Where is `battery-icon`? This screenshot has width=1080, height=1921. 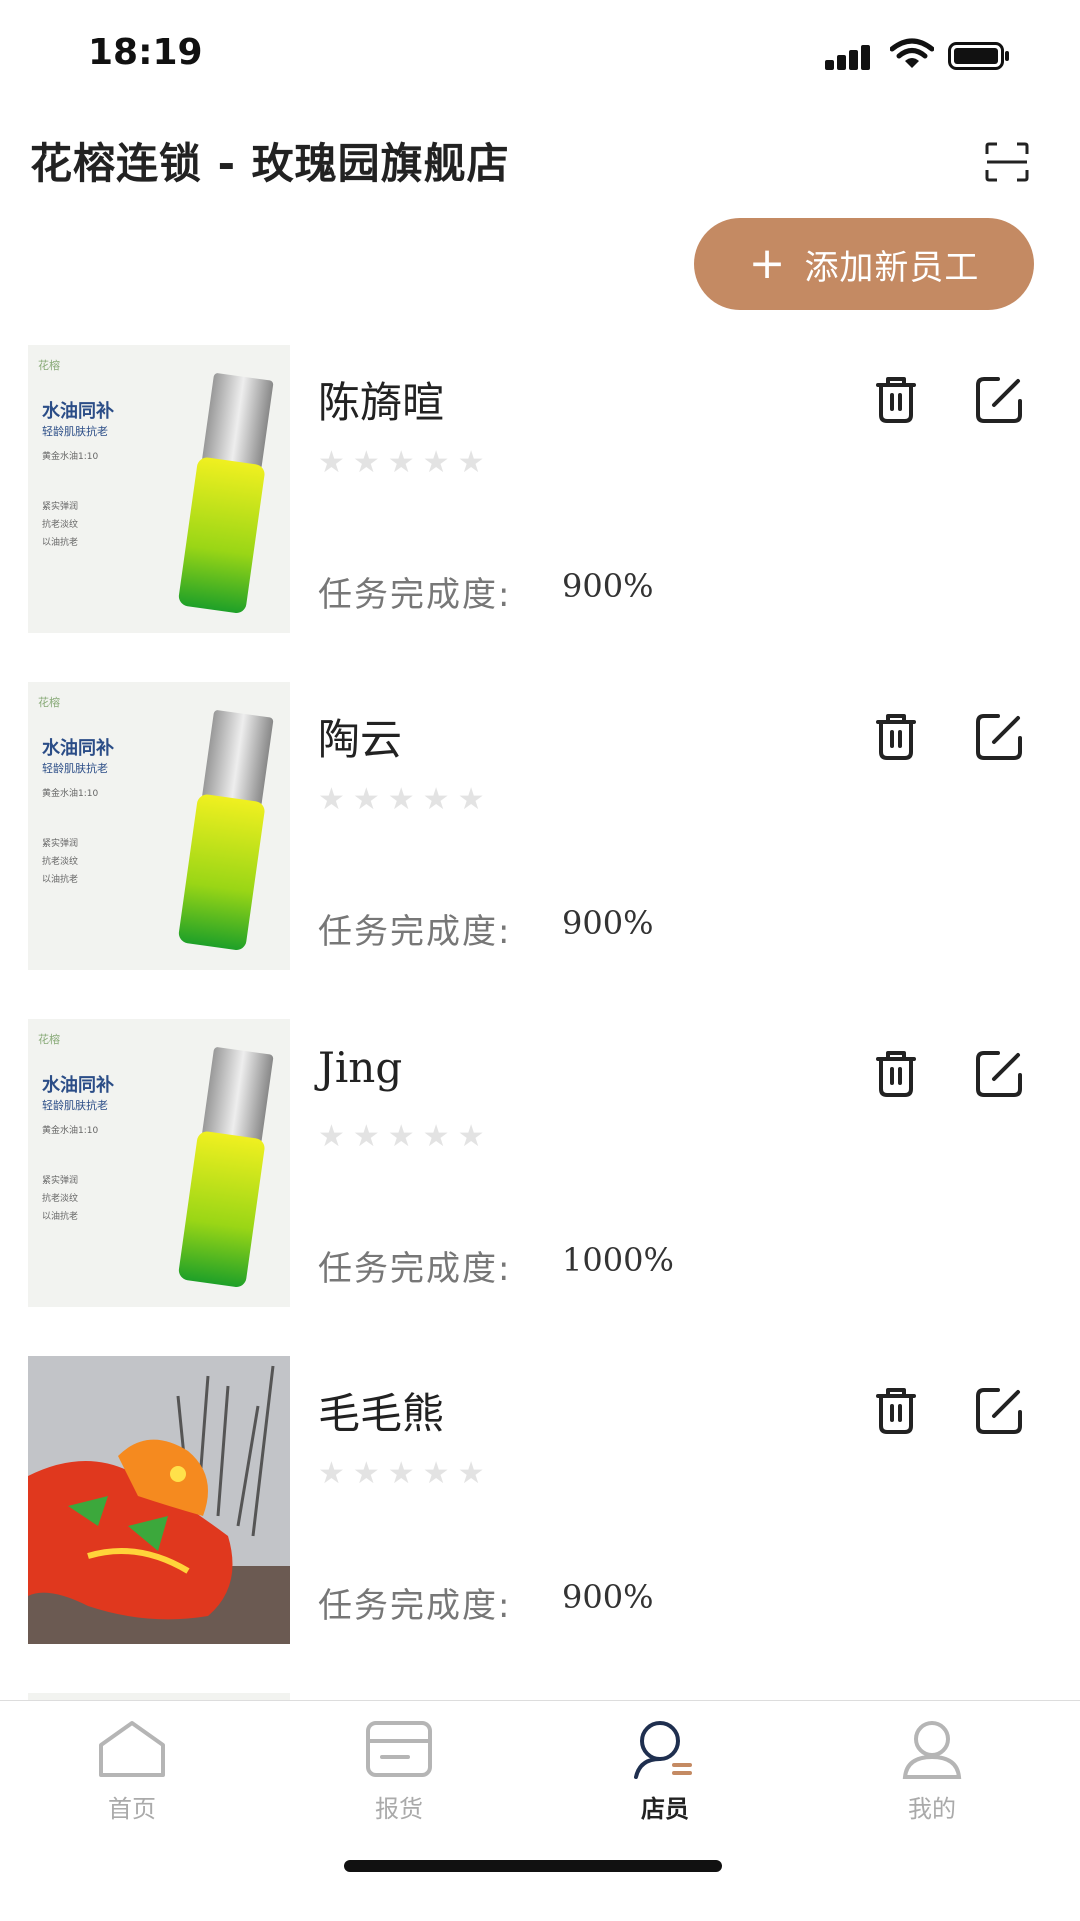
battery-icon is located at coordinates (978, 56).